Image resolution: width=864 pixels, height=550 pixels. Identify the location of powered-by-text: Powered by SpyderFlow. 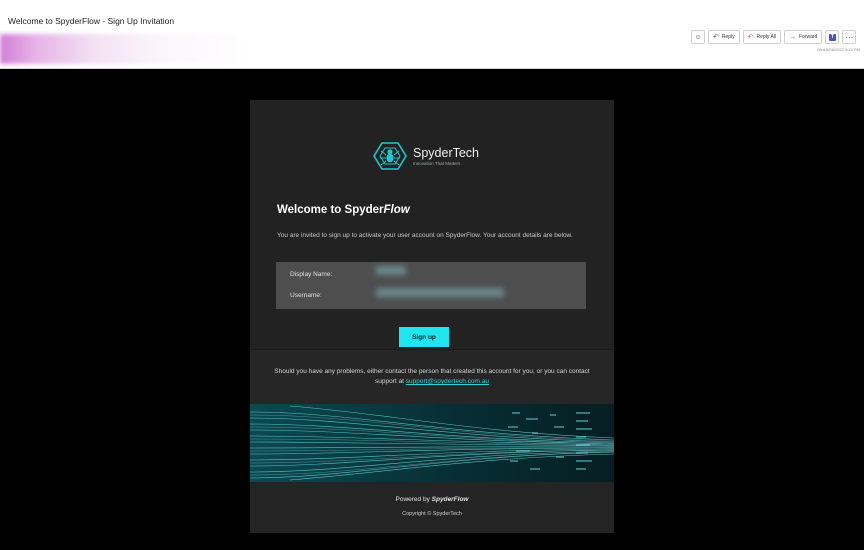
(432, 499).